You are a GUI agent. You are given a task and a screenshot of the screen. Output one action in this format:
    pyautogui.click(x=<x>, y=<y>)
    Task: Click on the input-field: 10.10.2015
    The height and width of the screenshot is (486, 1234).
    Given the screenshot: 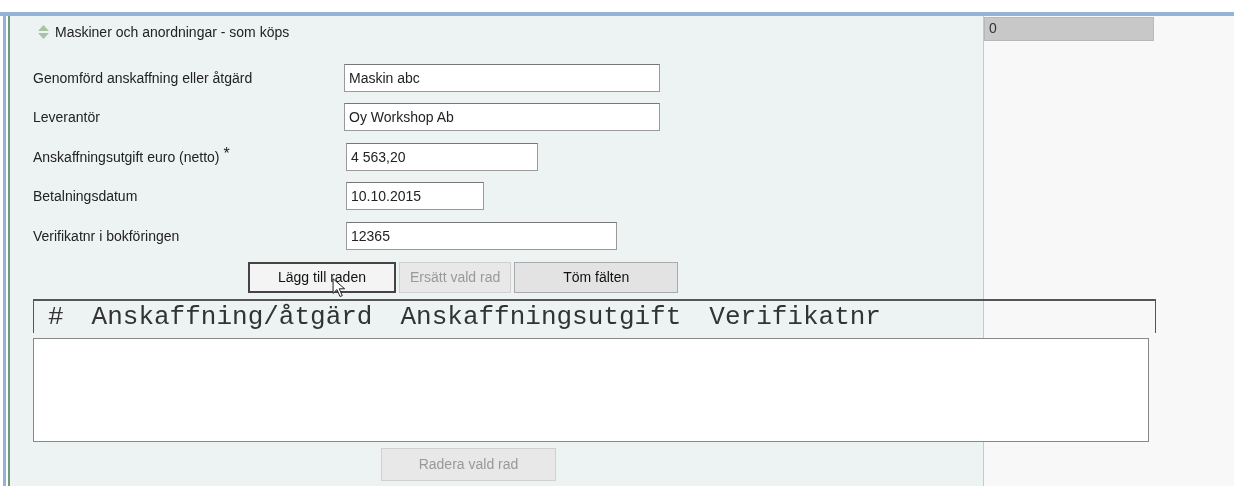 What is the action you would take?
    pyautogui.click(x=415, y=196)
    